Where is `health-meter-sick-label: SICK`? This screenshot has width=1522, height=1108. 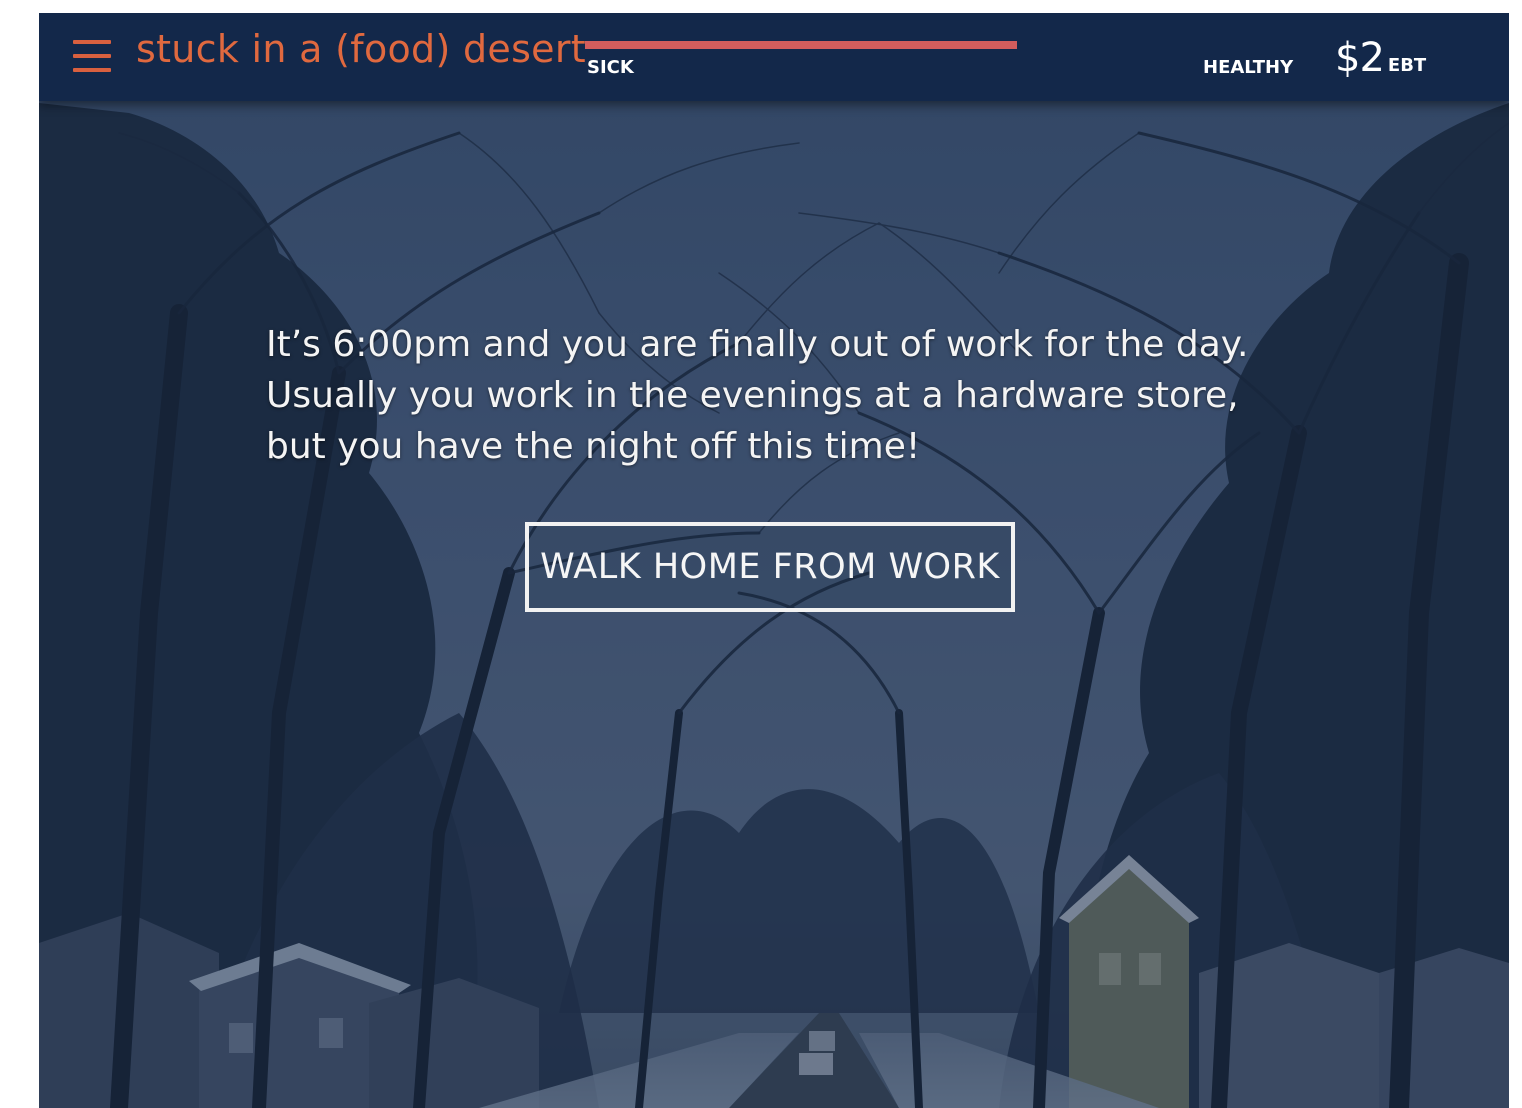 health-meter-sick-label: SICK is located at coordinates (610, 67).